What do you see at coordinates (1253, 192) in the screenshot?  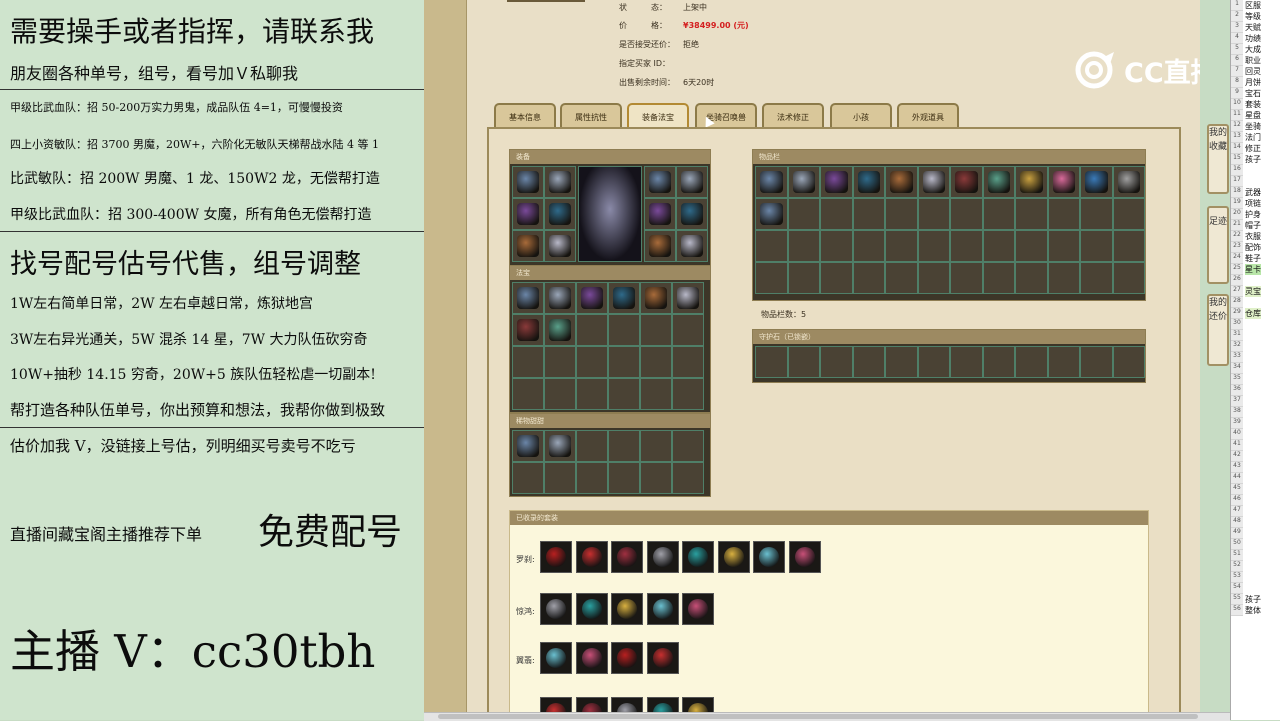 I see `spreadsheet-cell: 武器` at bounding box center [1253, 192].